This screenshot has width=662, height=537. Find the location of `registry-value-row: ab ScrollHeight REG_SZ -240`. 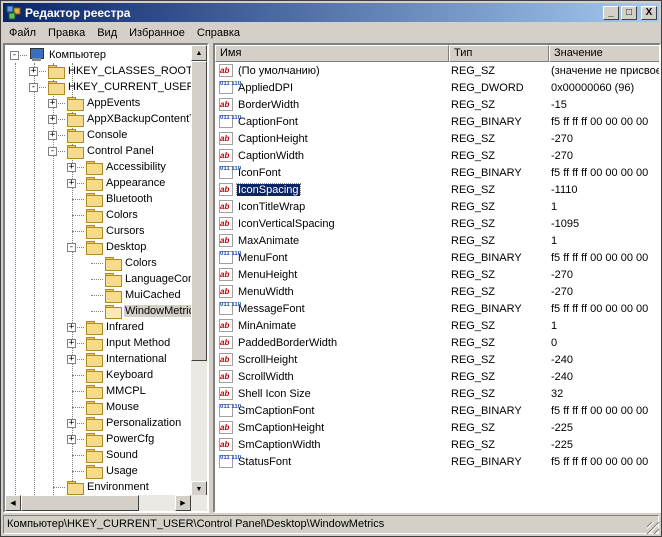

registry-value-row: ab ScrollHeight REG_SZ -240 is located at coordinates (437, 359).